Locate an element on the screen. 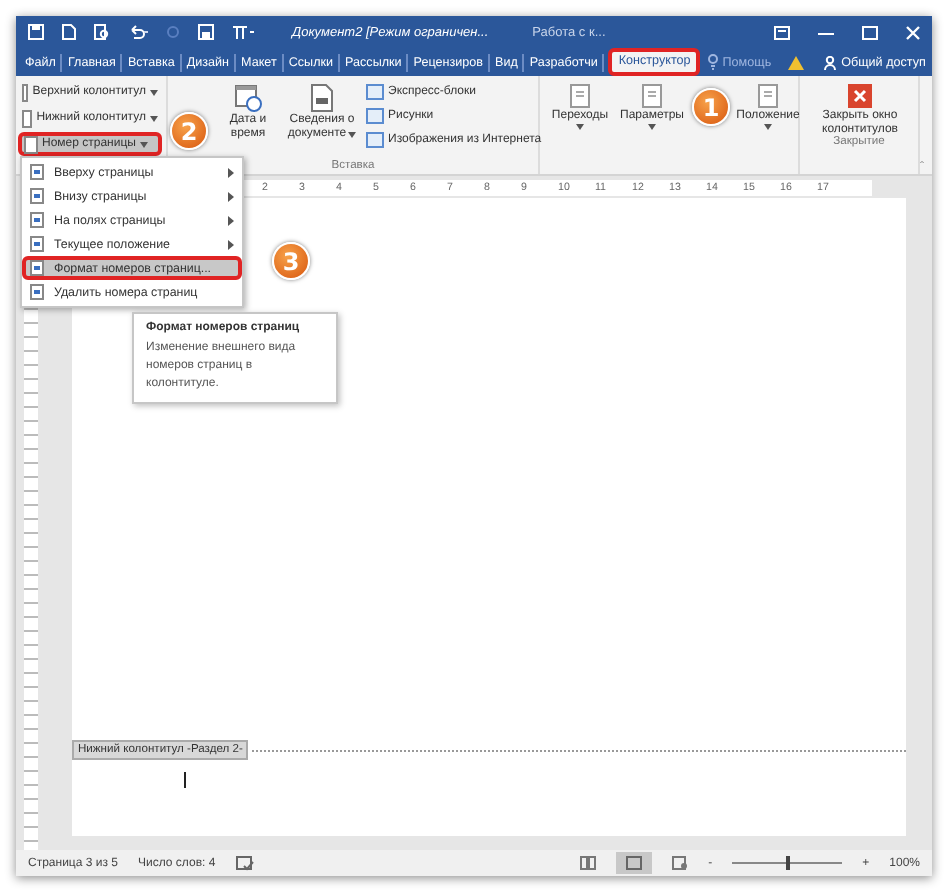 The height and width of the screenshot is (894, 948). lightbulb-icon is located at coordinates (713, 62).